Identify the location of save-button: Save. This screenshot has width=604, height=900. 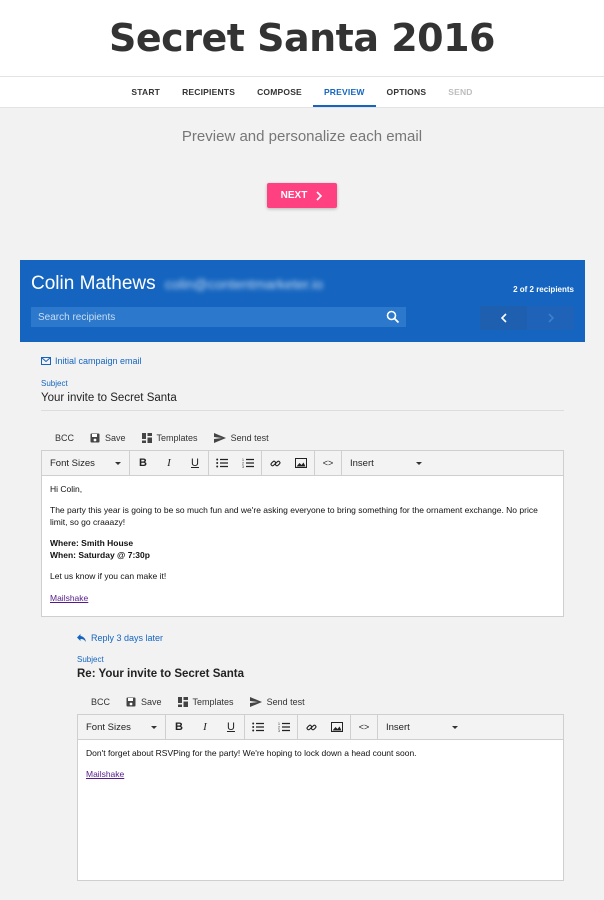
(108, 438).